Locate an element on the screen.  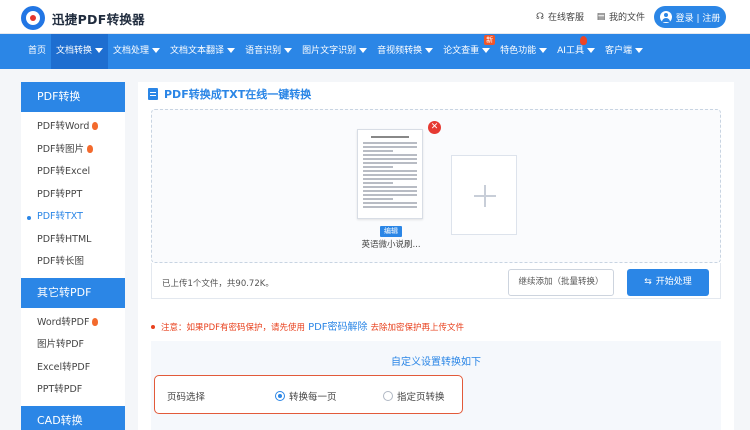
sidebar-item-label: PDF转PPT is located at coordinates (60, 194).